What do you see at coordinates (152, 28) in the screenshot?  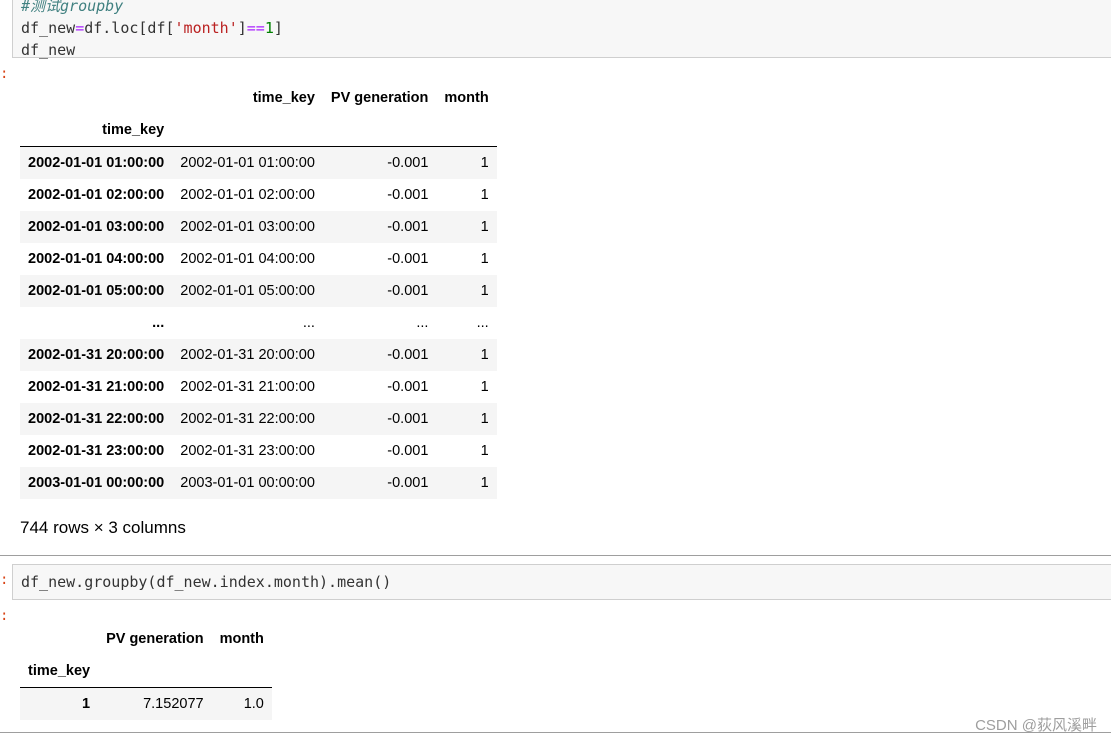 I see `code-line-1: df_new=df.loc[df['month']==1]` at bounding box center [152, 28].